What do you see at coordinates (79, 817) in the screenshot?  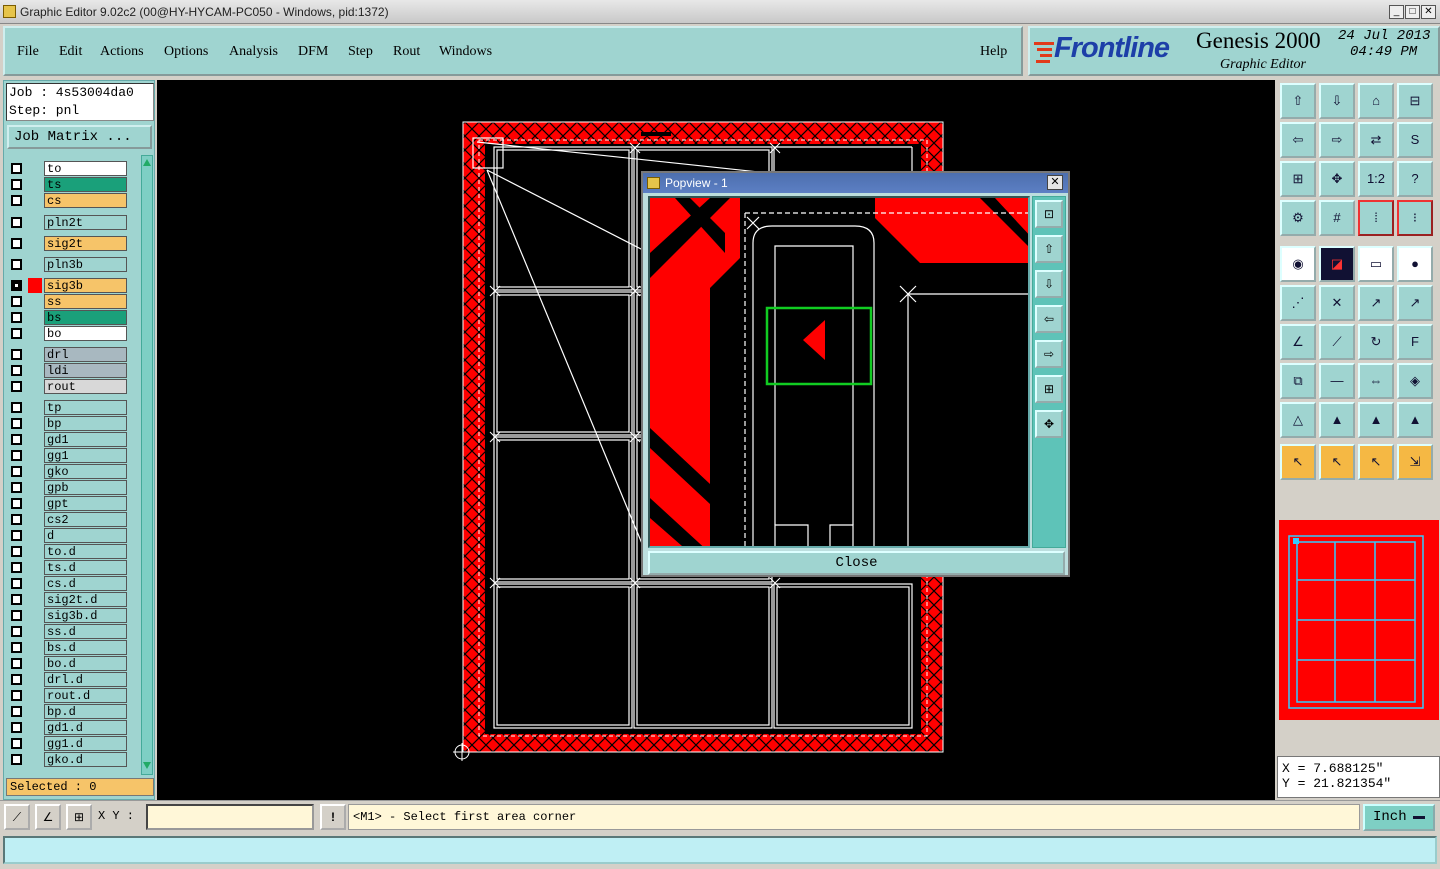 I see `grid-mode-icon: ⊞` at bounding box center [79, 817].